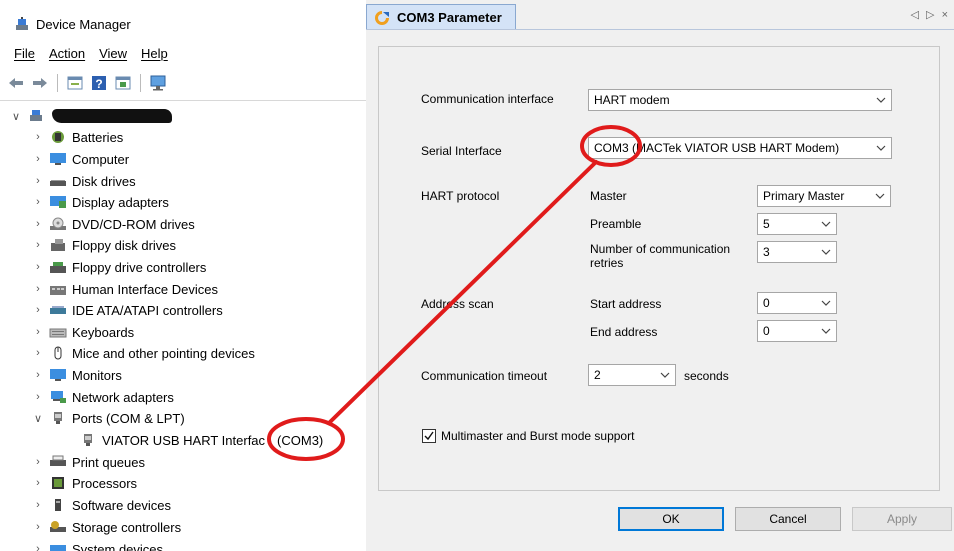 The width and height of the screenshot is (954, 551). I want to click on network-icon, so click(58, 397).